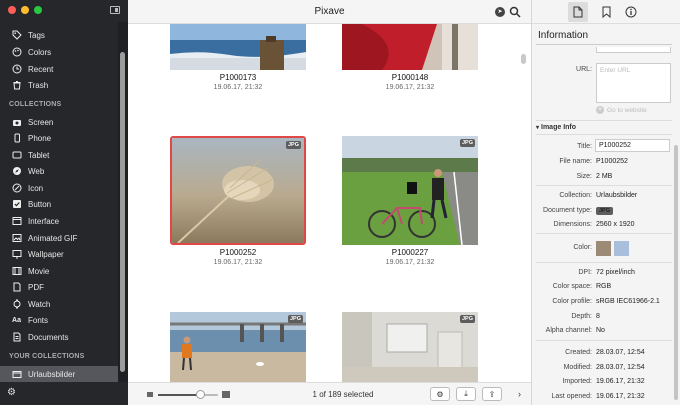  I want to click on created-label: Created:, so click(578, 352).